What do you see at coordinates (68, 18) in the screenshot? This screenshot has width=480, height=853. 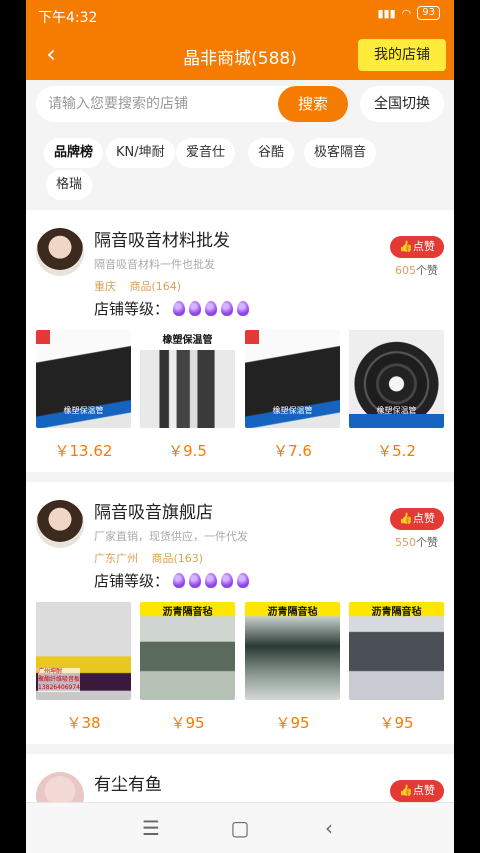 I see `status-time: 下午4:32` at bounding box center [68, 18].